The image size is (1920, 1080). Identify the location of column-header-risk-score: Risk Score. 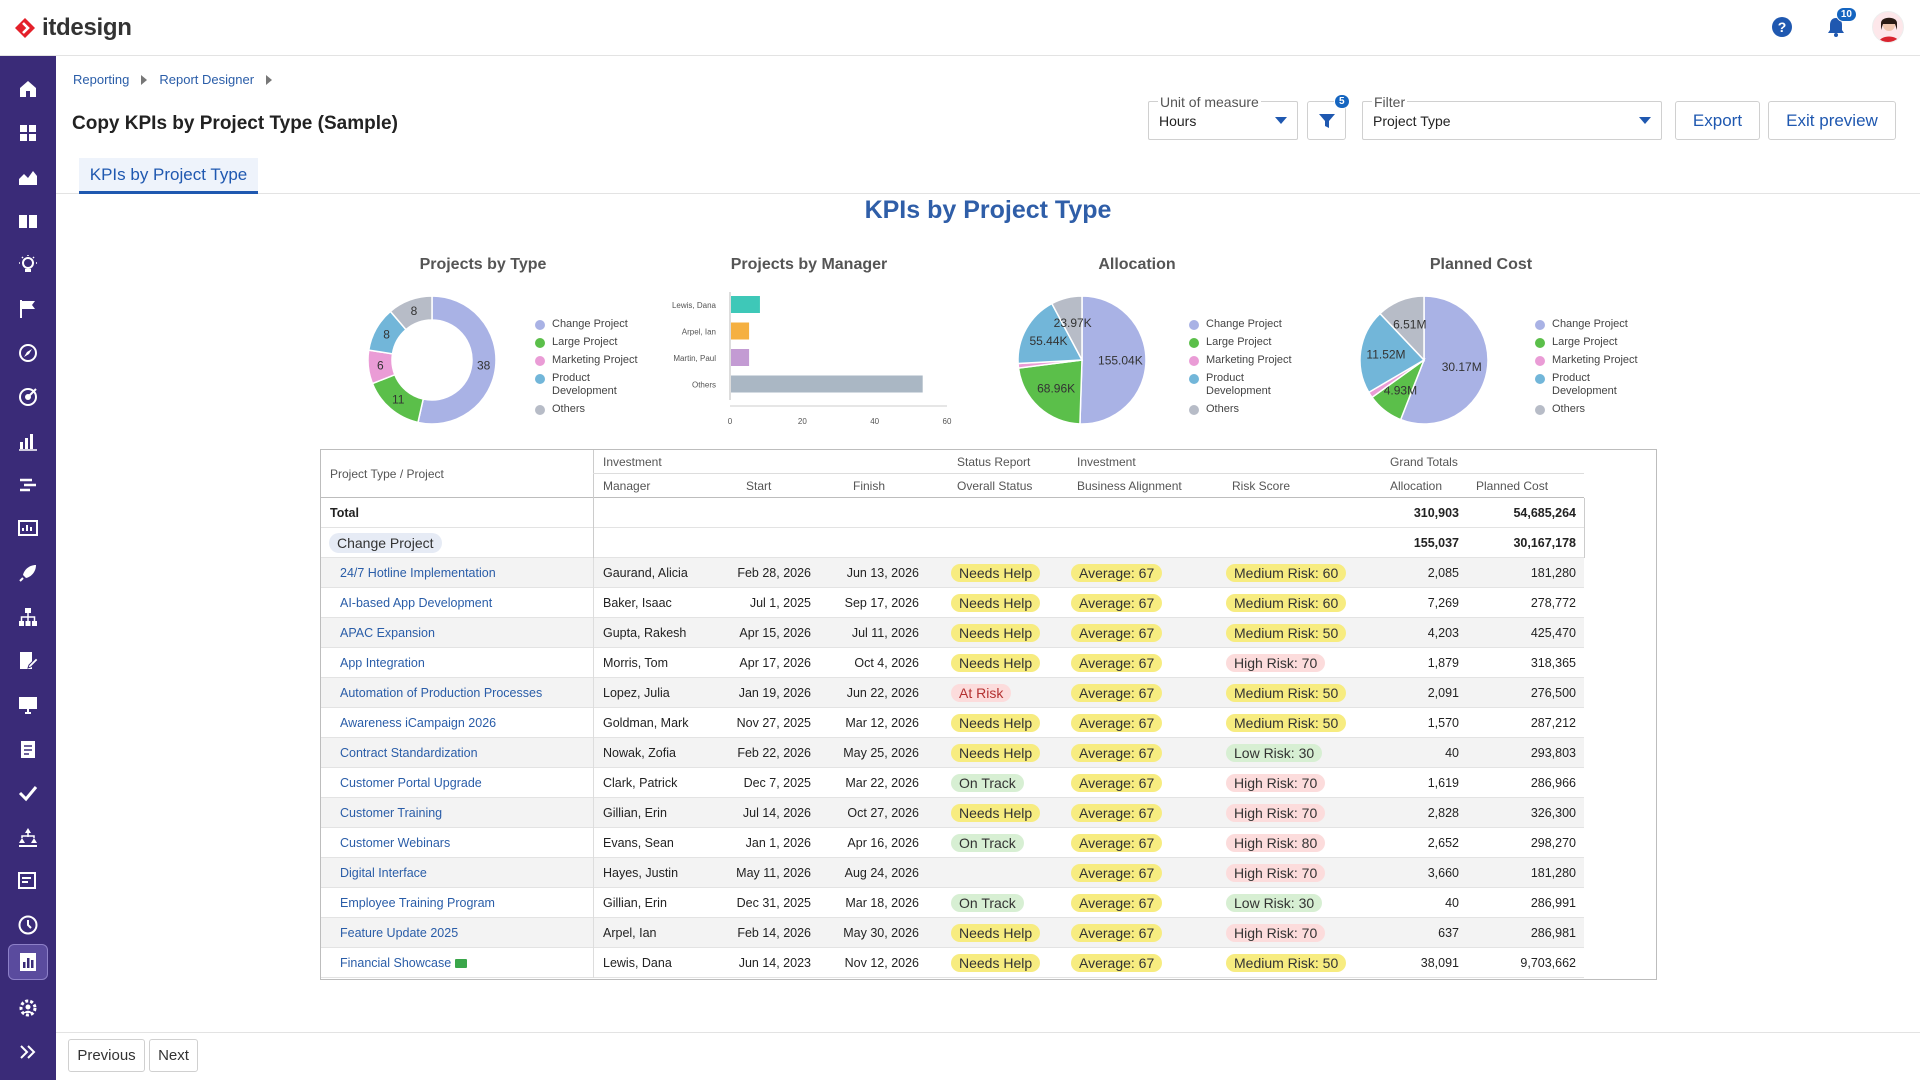
(1261, 486).